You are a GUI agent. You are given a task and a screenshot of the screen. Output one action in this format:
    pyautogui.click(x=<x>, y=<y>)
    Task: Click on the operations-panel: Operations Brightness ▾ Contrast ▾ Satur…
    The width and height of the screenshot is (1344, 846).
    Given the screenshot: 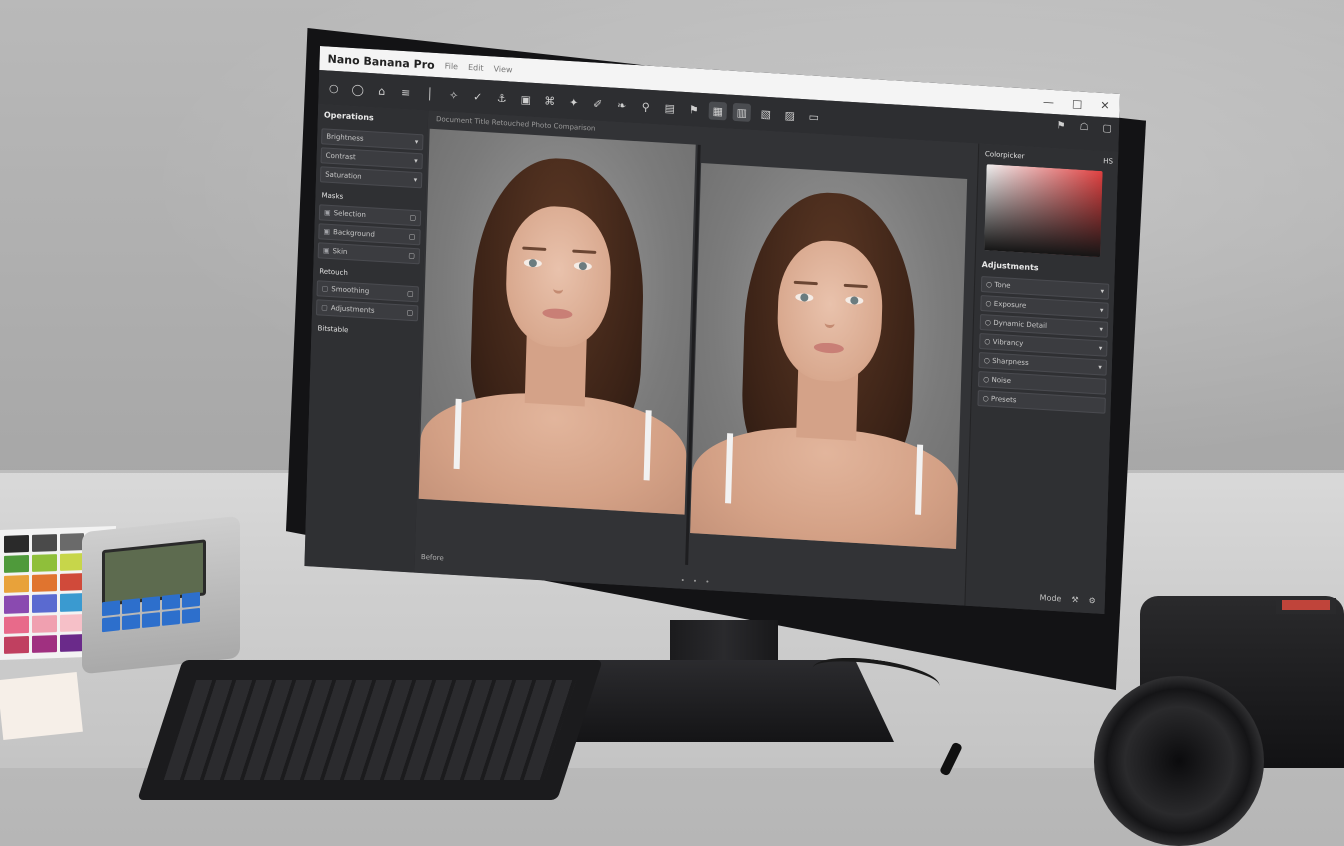 What is the action you would take?
    pyautogui.click(x=367, y=338)
    